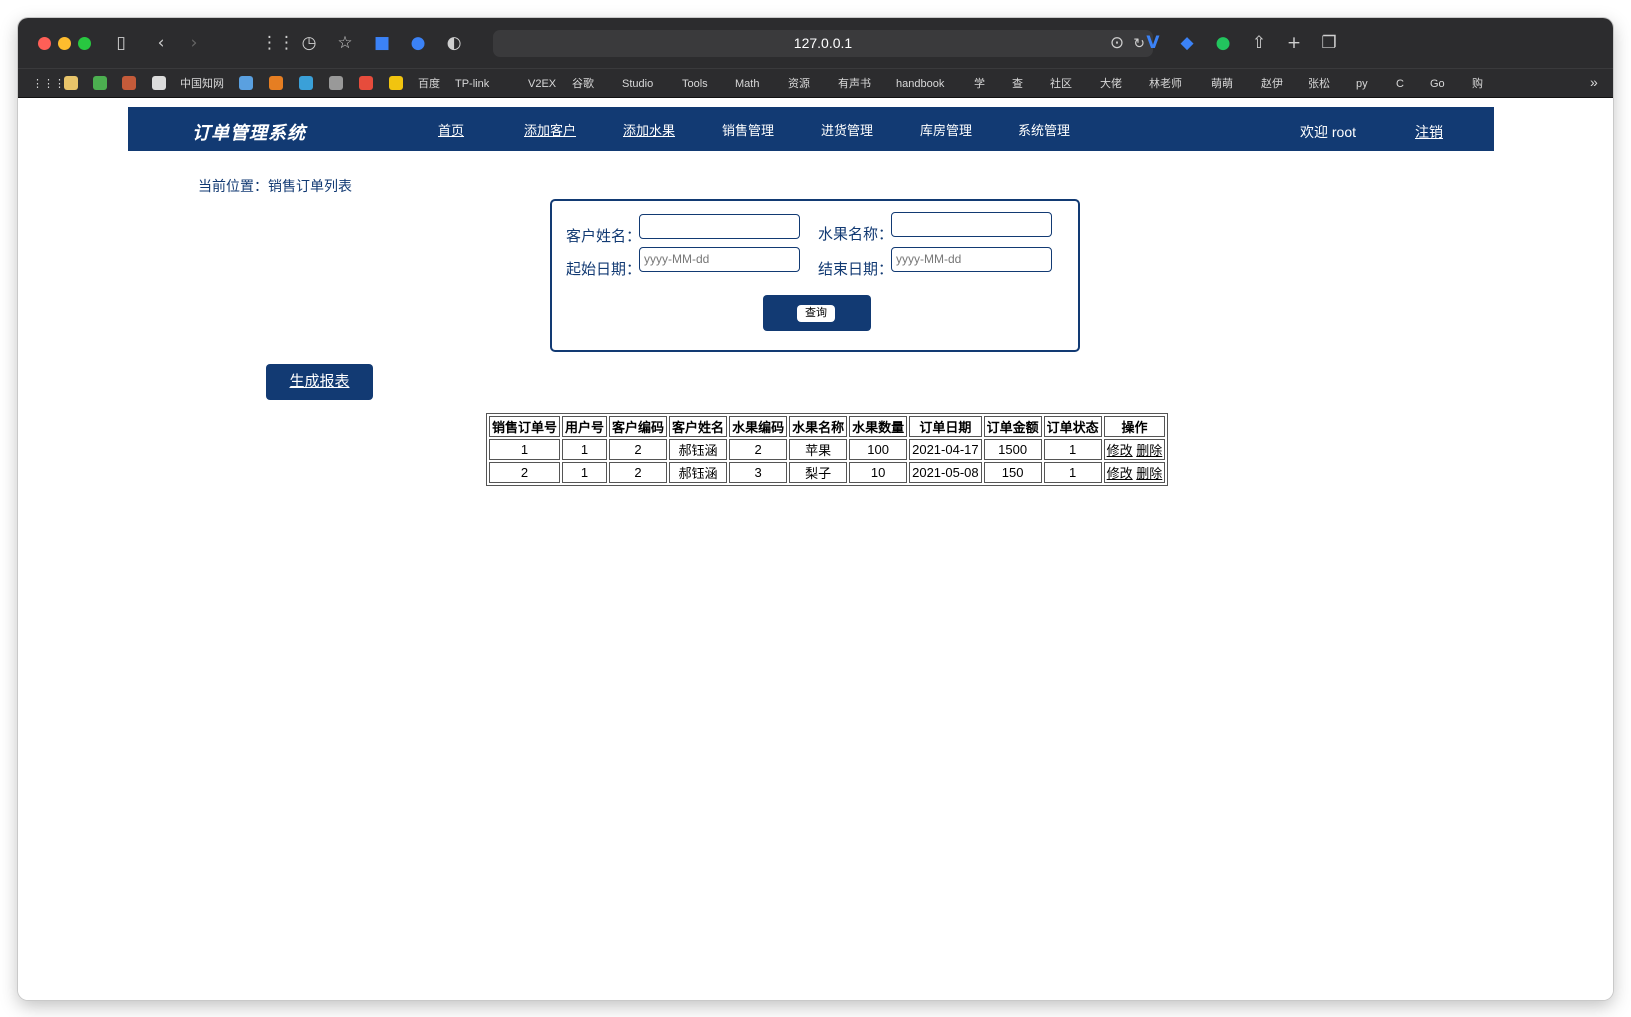  I want to click on column-header: 客户编码, so click(638, 426).